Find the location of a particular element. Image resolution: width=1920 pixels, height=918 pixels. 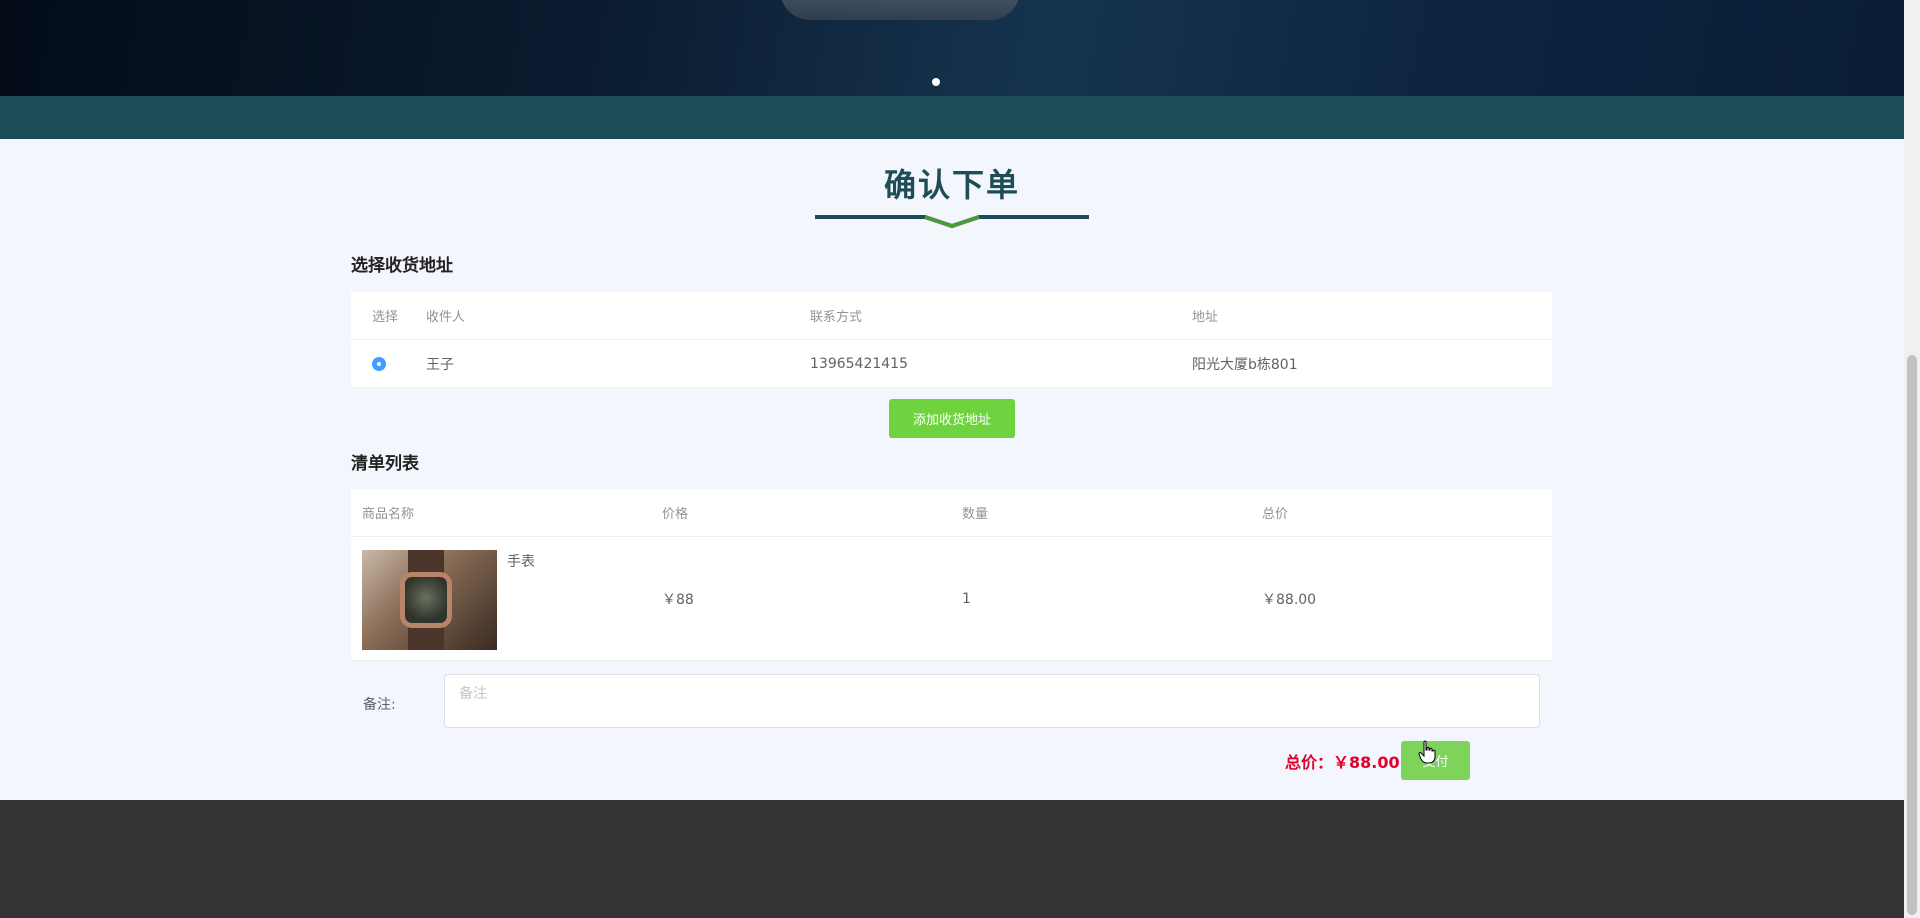

address-cell: 阳光大厦b栋801 is located at coordinates (1245, 364).